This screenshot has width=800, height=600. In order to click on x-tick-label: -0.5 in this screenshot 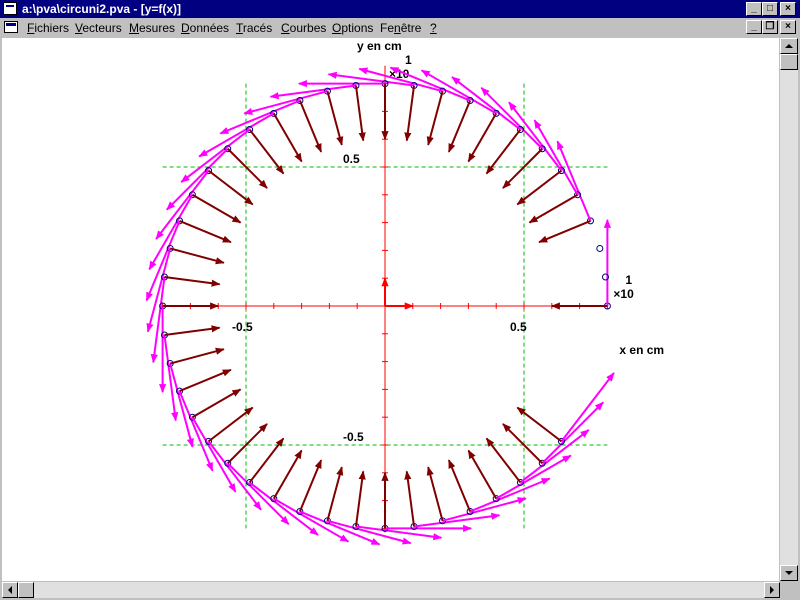, I will do `click(242, 327)`.